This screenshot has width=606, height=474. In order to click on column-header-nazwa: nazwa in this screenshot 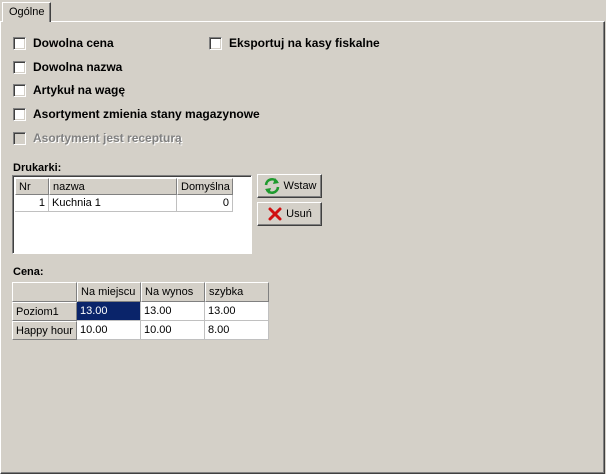, I will do `click(113, 186)`.